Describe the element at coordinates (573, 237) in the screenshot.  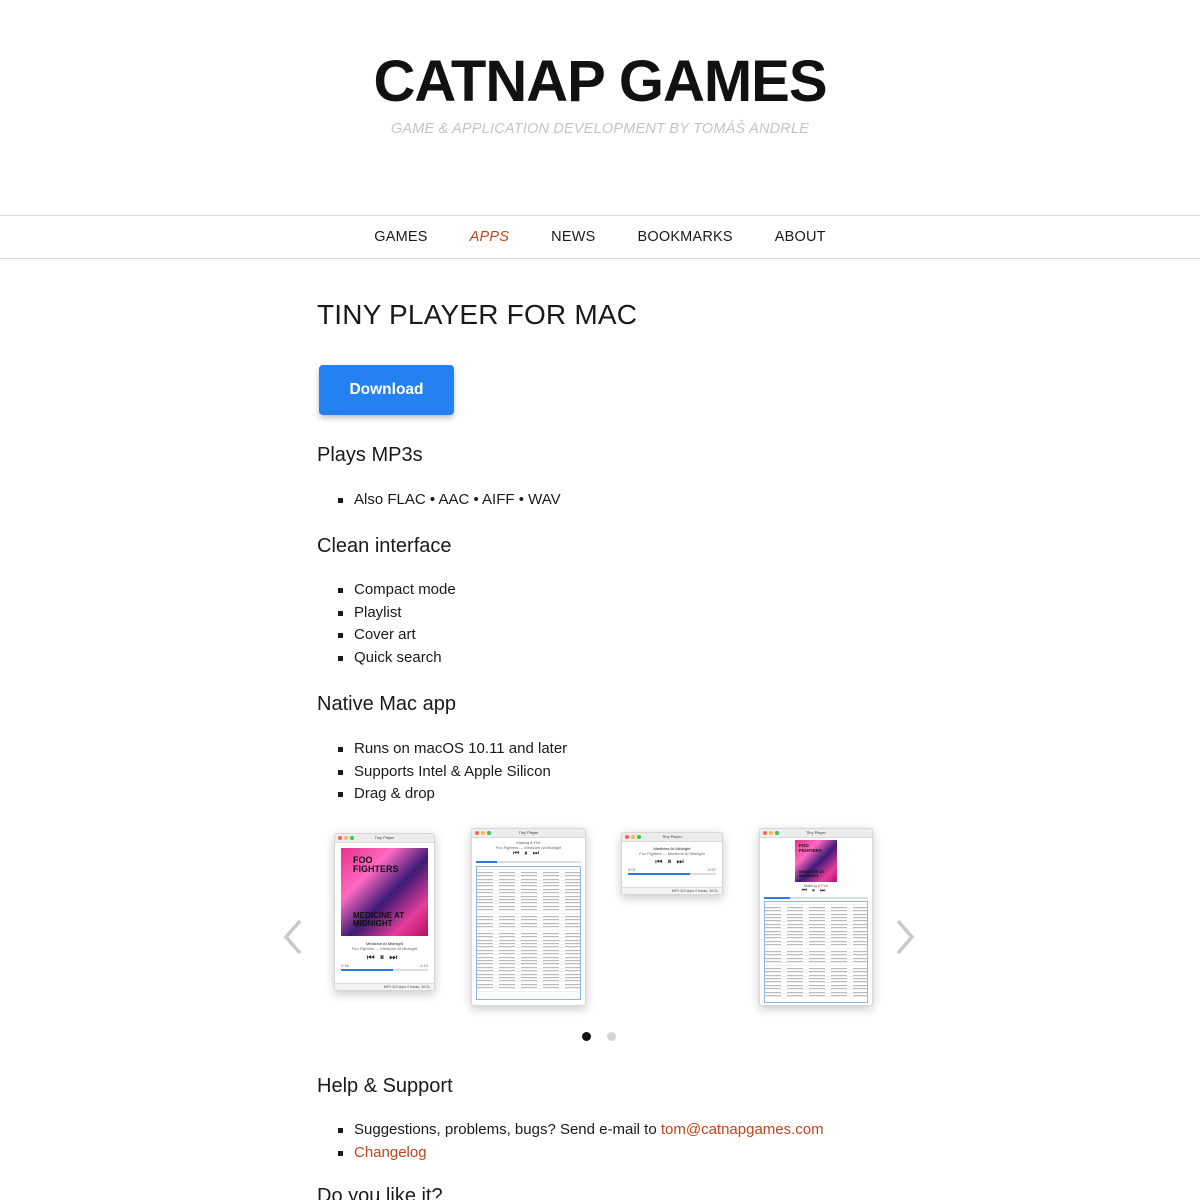
I see `nav-item-news: NEWS` at that location.